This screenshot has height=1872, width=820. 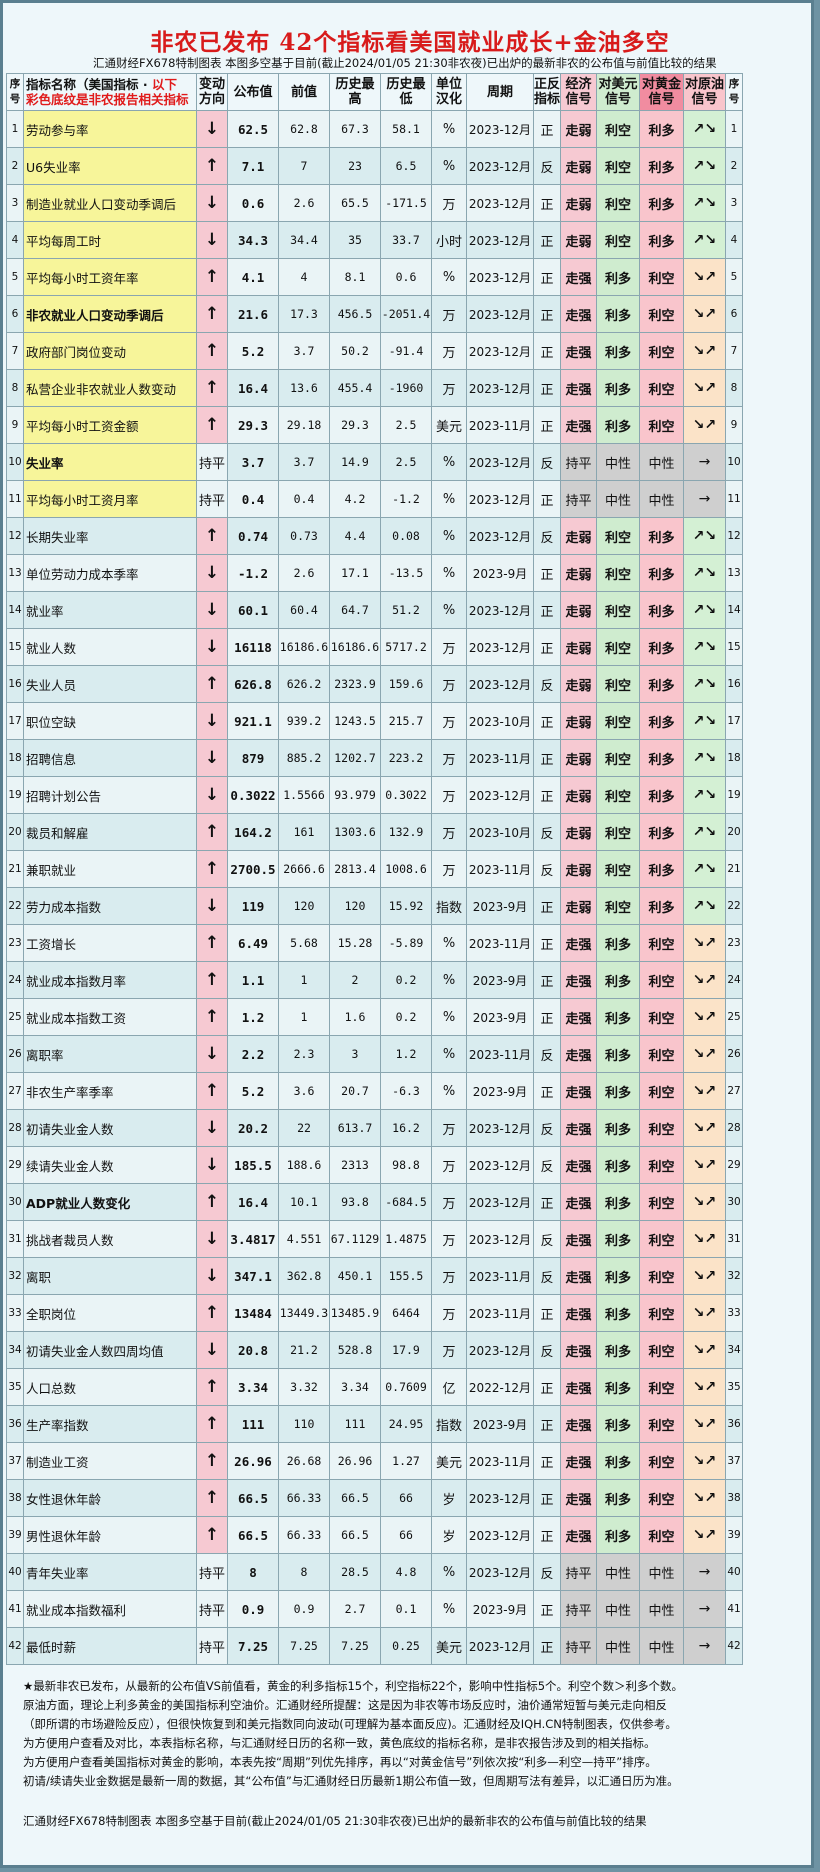 What do you see at coordinates (734, 1165) in the screenshot?
I see `row-index-right: 29` at bounding box center [734, 1165].